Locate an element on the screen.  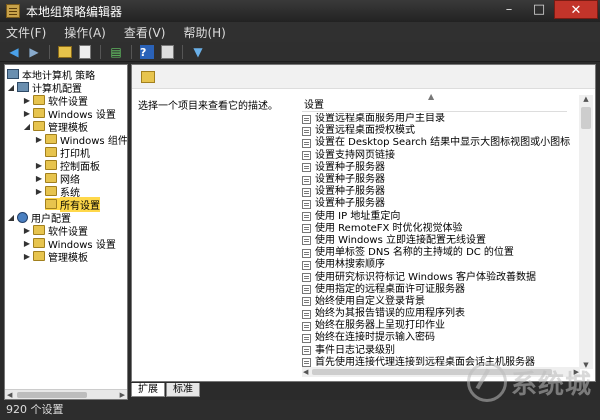
list-item: 使用单标签 DNS 名称的主持域的 DC 的位置 is located at coordinates (436, 253).